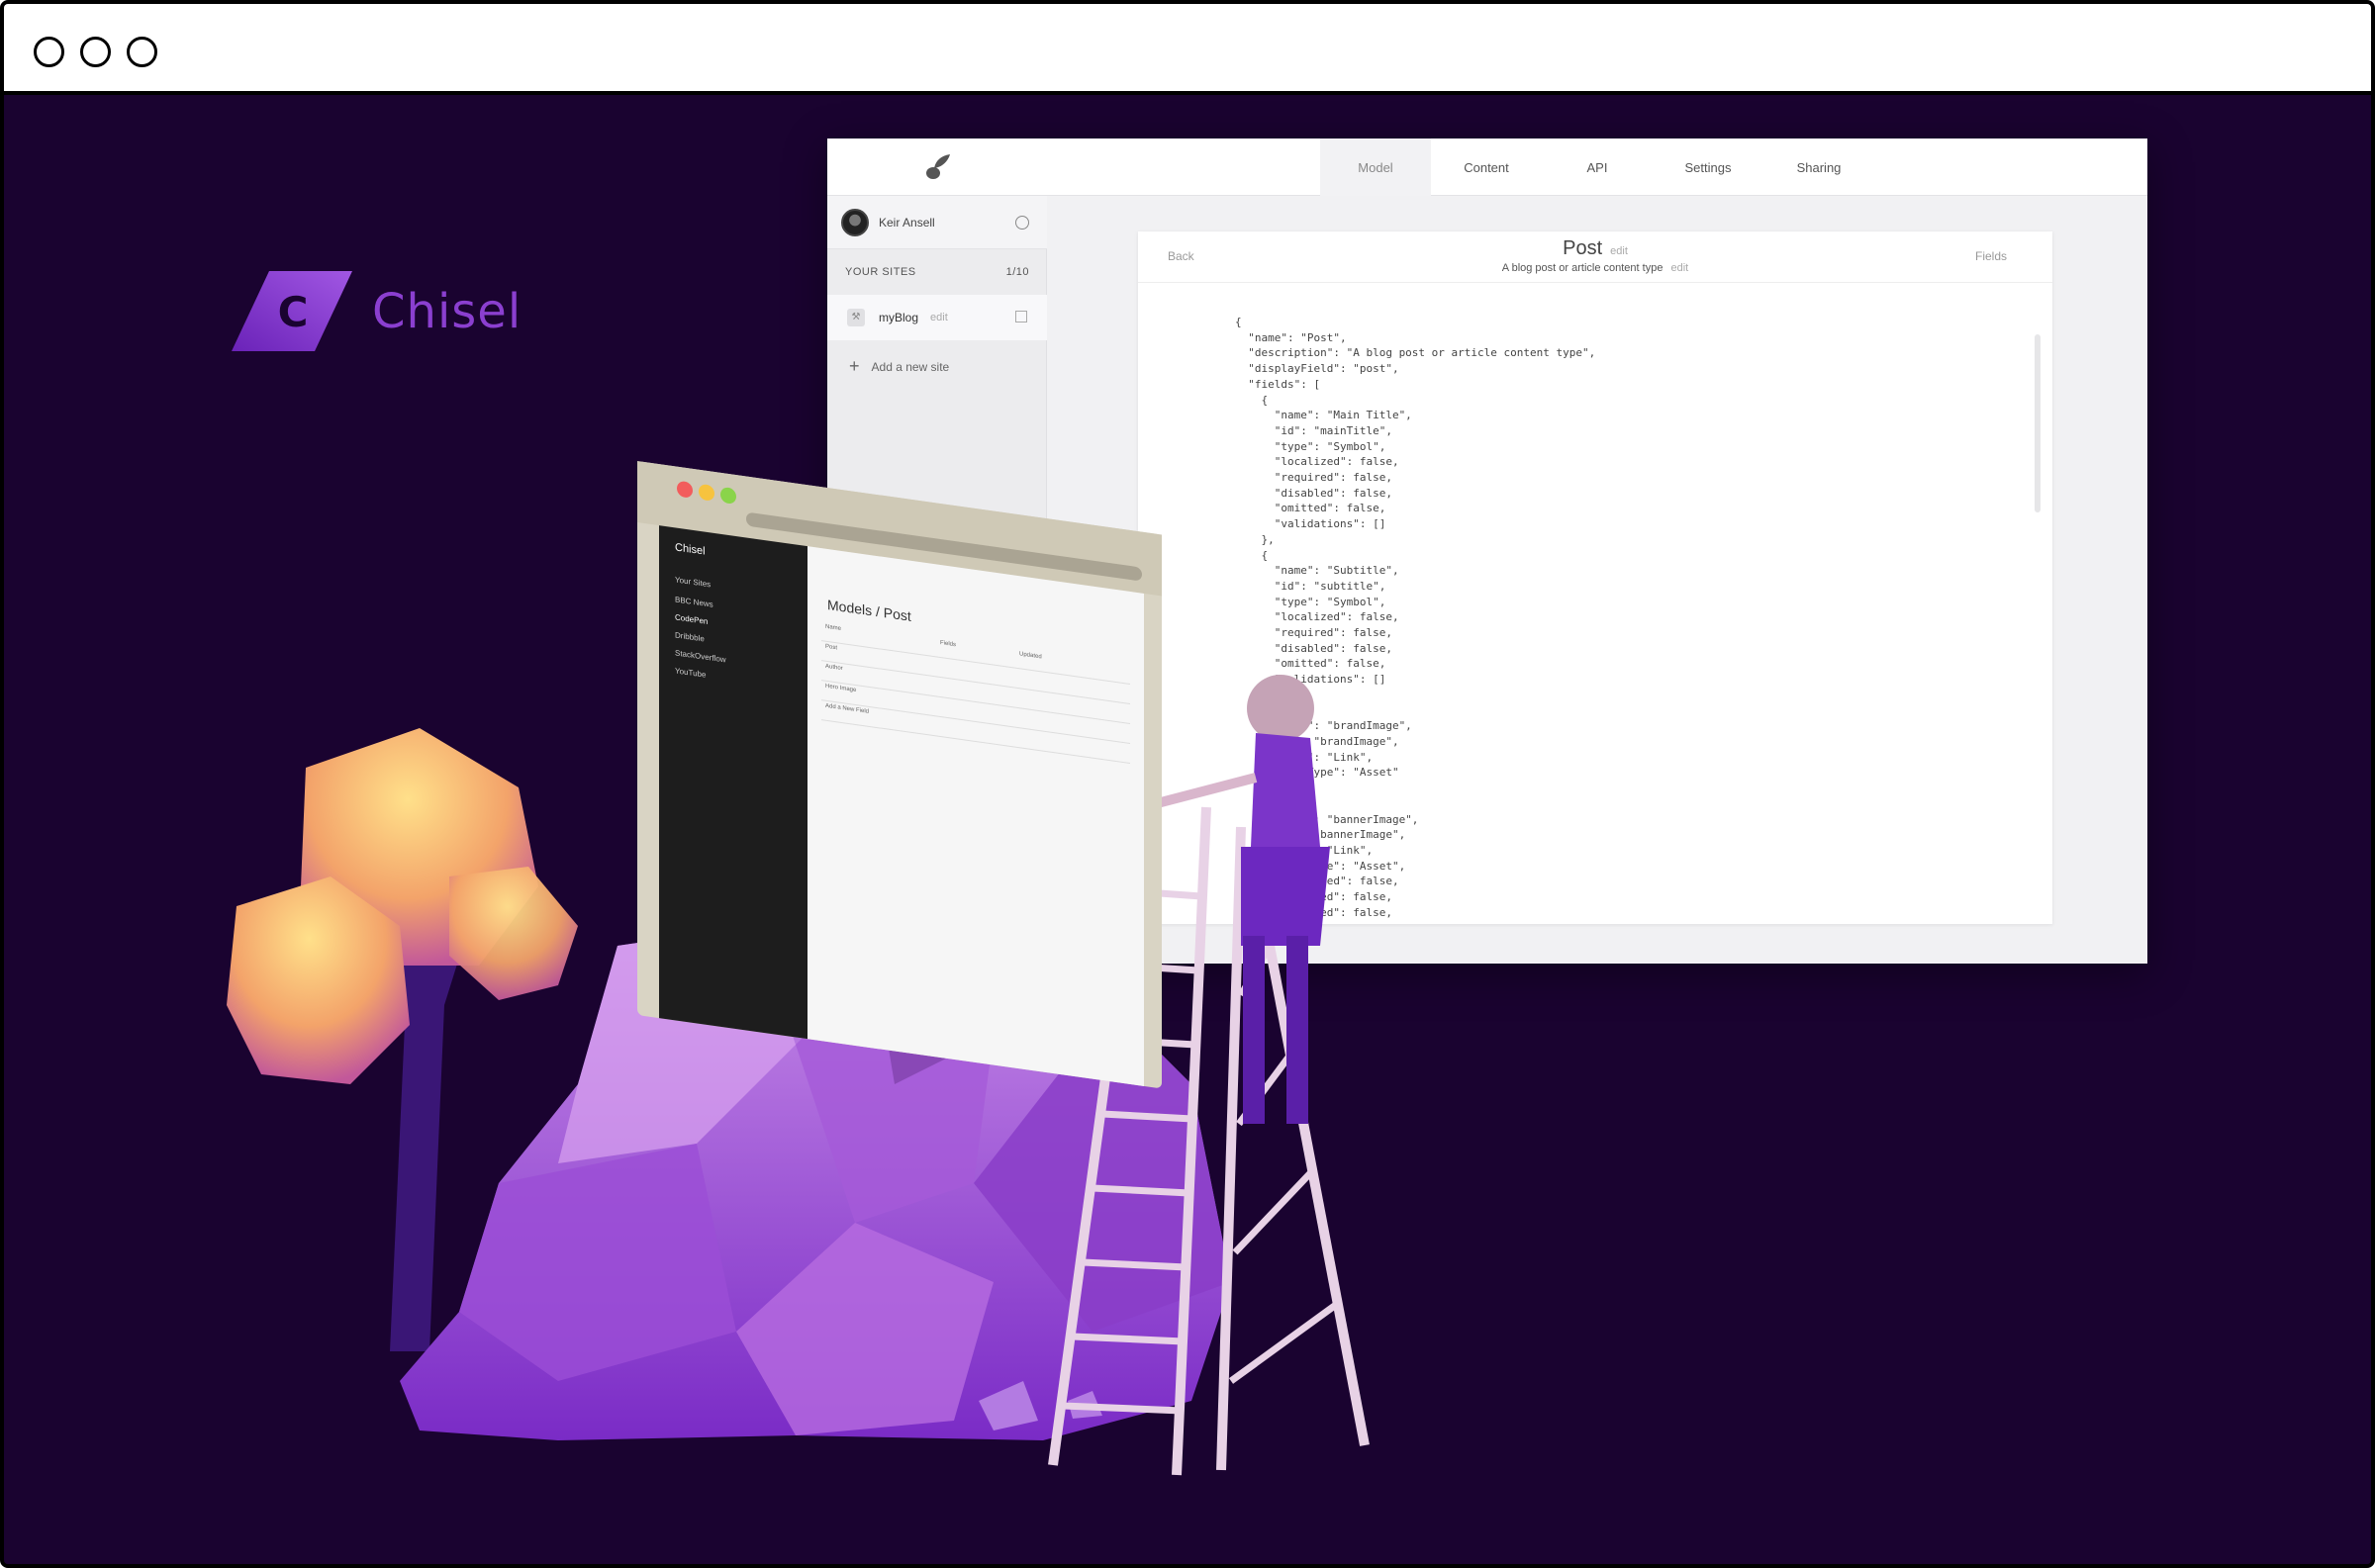 The image size is (2375, 1568). I want to click on mini-site-item: YouTube, so click(691, 673).